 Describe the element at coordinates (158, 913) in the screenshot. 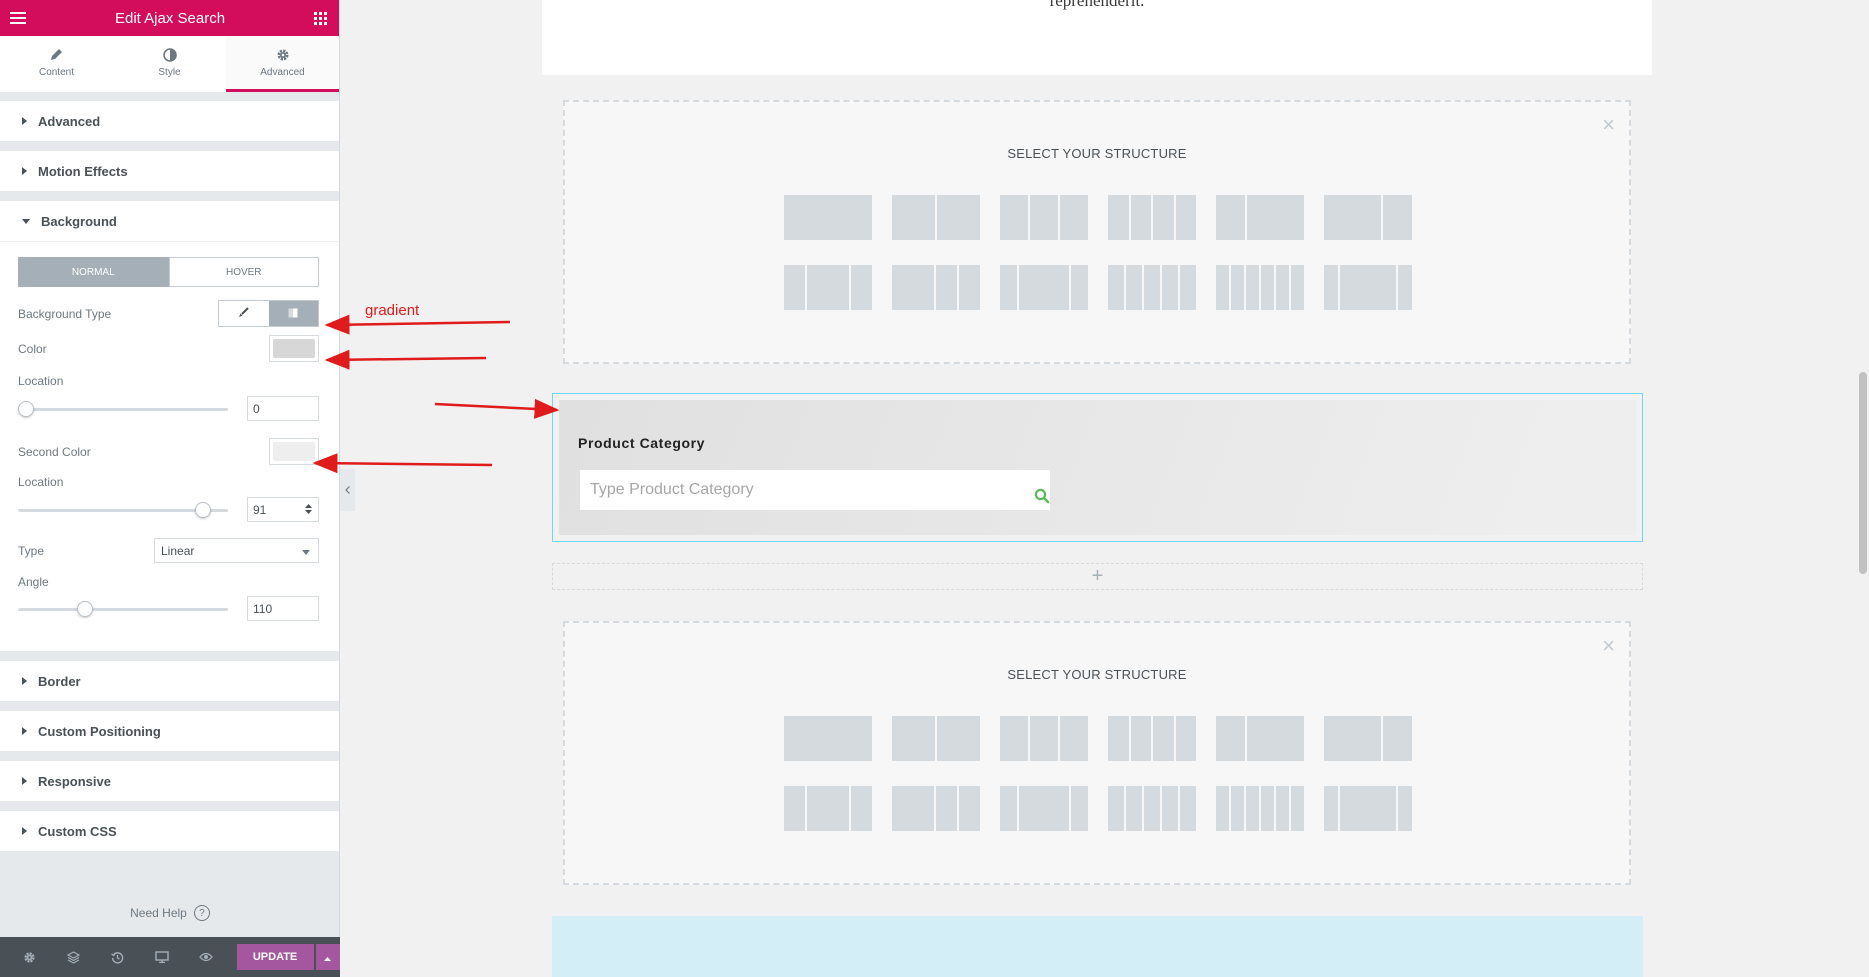

I see `need-help-label: Need Help` at that location.